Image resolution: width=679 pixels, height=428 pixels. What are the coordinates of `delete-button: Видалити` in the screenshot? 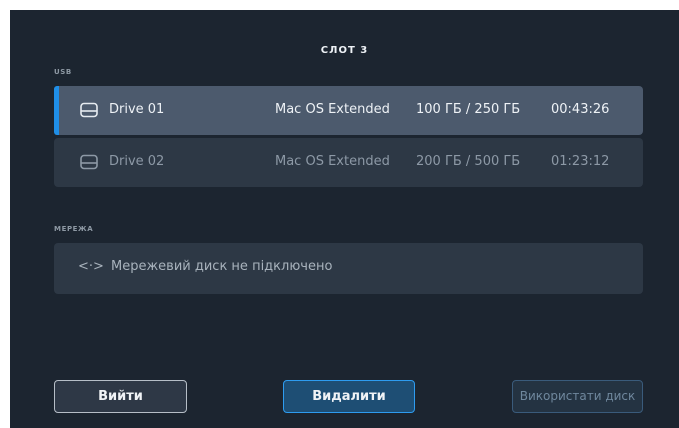 It's located at (349, 396).